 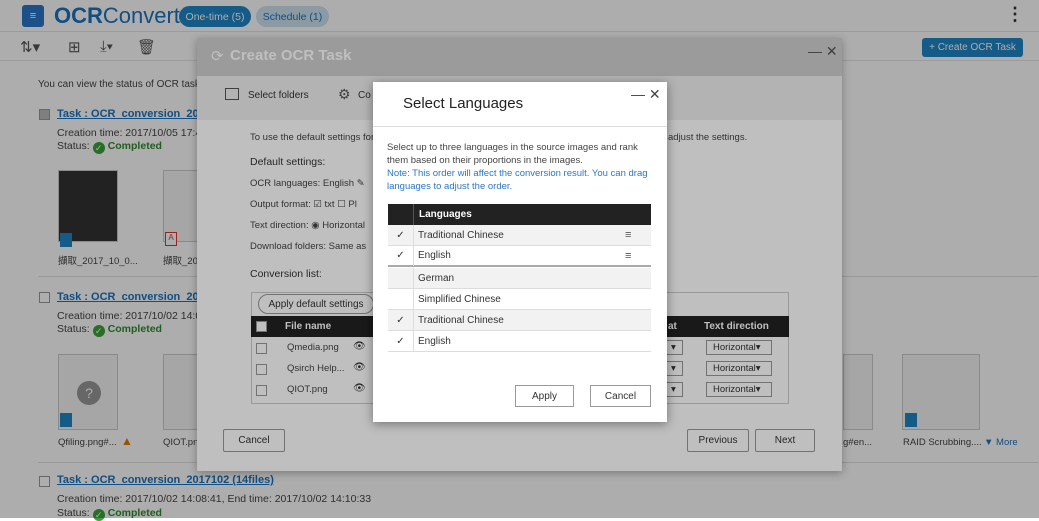 What do you see at coordinates (519, 320) in the screenshot?
I see `language-row-traditional-chinese: ✓ Traditional Chinese` at bounding box center [519, 320].